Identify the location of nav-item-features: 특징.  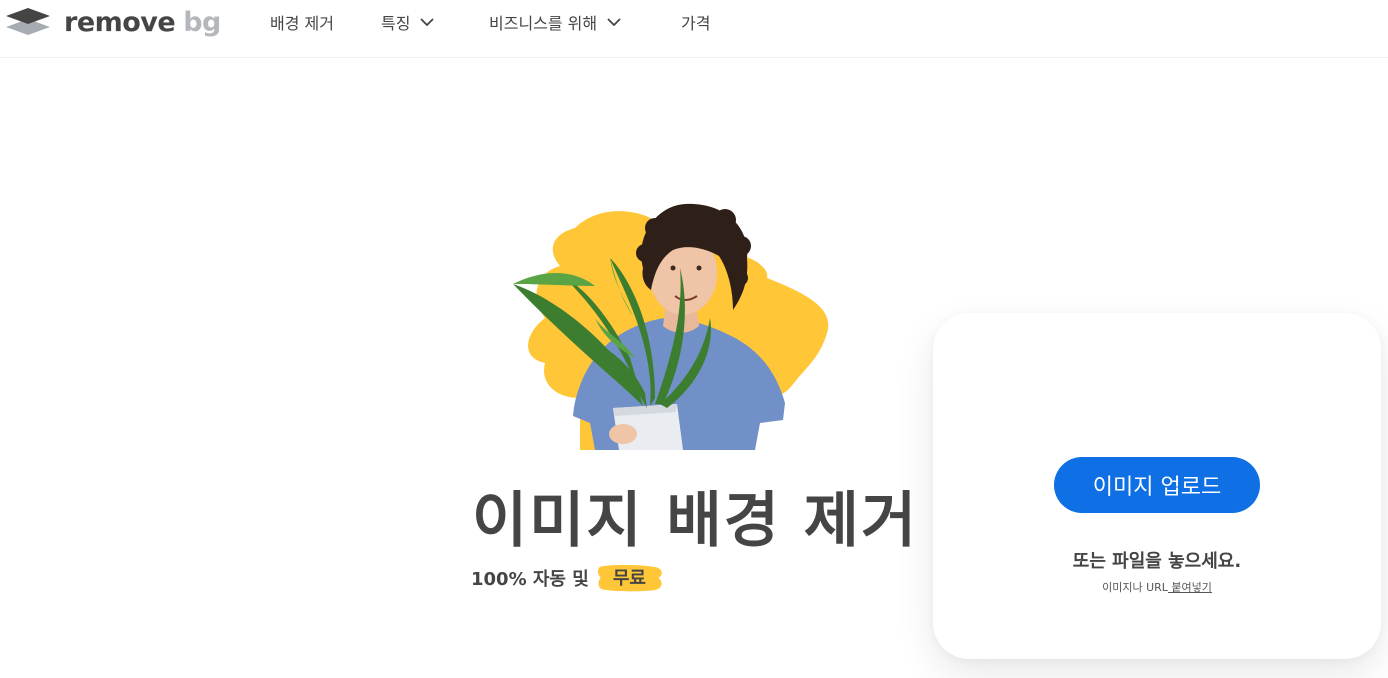
(408, 22).